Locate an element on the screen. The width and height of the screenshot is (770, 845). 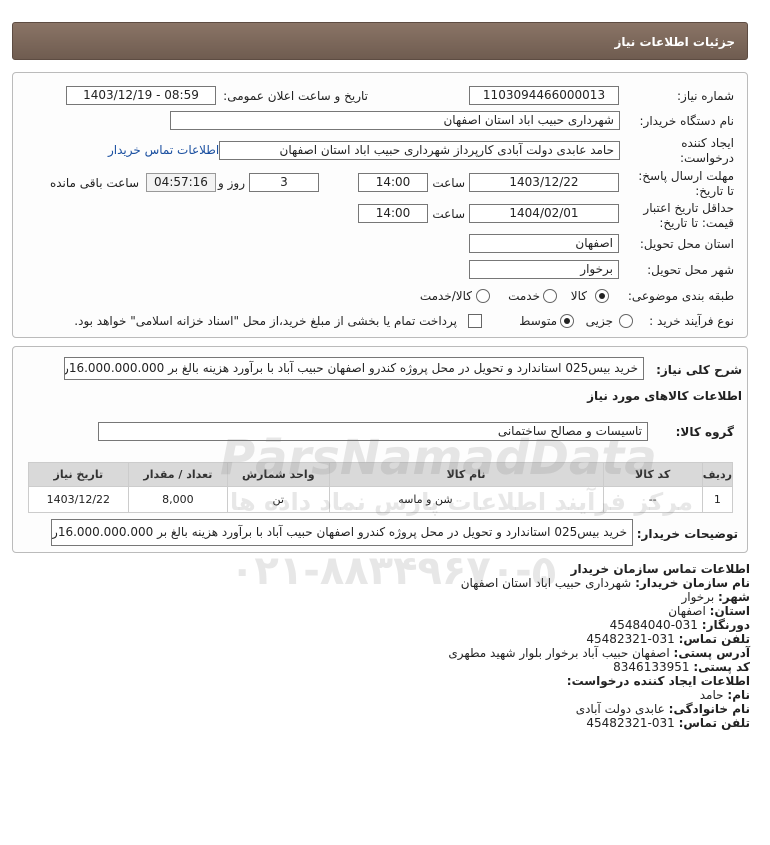
contact-address-key: آدرس پستی: is located at coordinates (711, 653).